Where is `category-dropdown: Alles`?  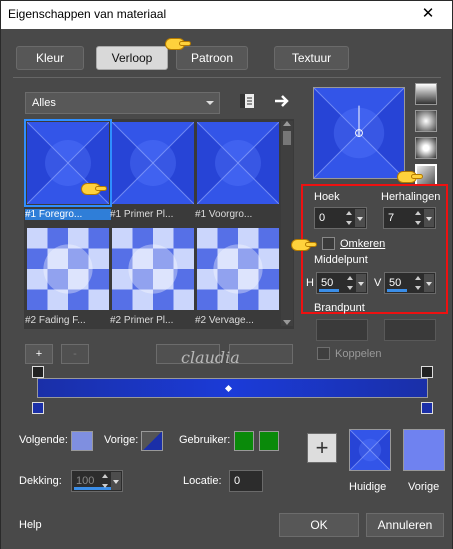
category-dropdown: Alles is located at coordinates (122, 103).